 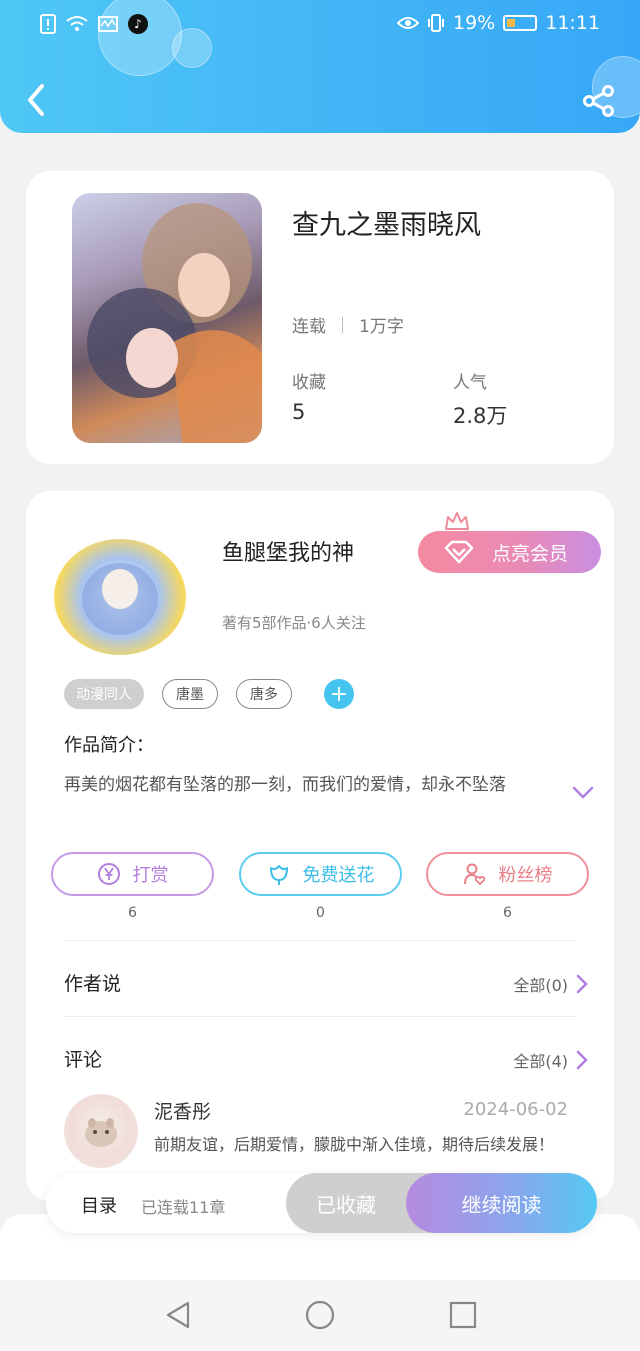 I want to click on send-flower-label: 免费送花, so click(x=338, y=875).